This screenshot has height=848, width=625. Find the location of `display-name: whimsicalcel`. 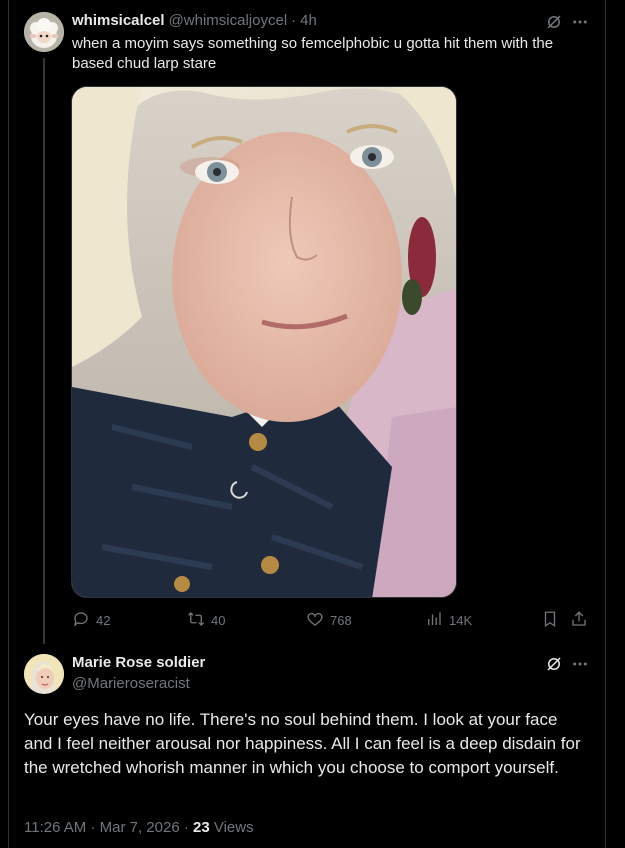

display-name: whimsicalcel is located at coordinates (118, 20).